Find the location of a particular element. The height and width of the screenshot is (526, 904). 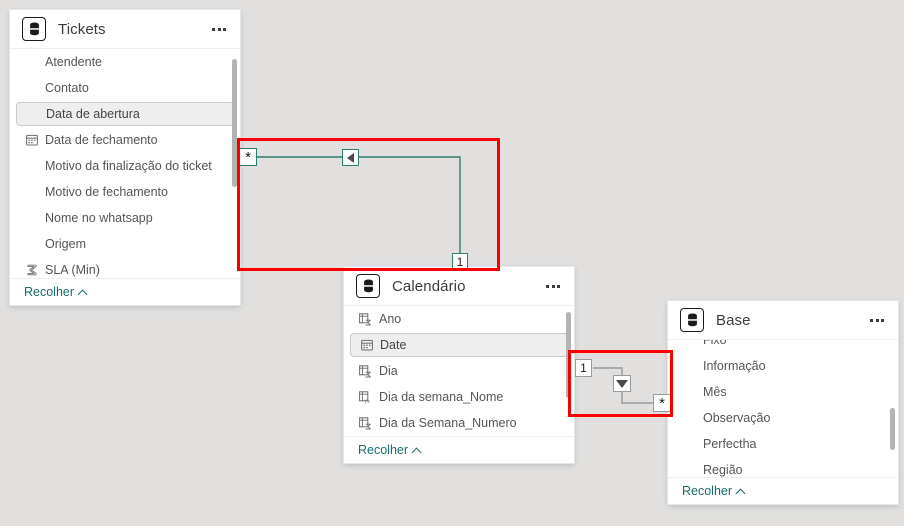

field-label: Contato is located at coordinates (67, 88).